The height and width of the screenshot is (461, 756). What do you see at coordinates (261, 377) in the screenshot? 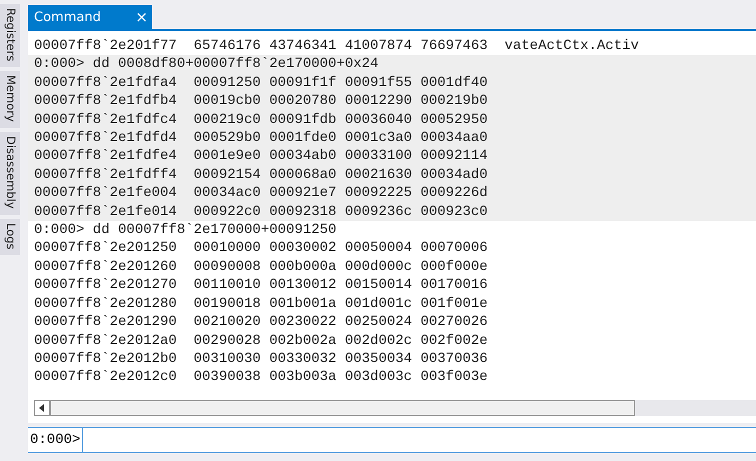
I see `output-line: 00007ff8`2e2012c0 00390038 003b003a 003d003c 003f003e` at bounding box center [261, 377].